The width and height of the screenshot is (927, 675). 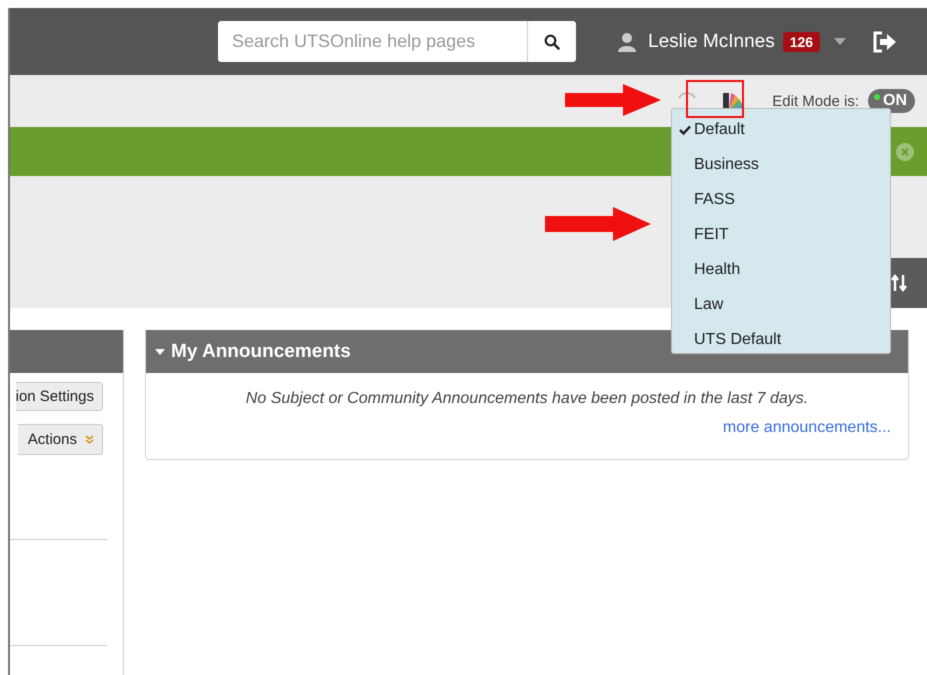 I want to click on menu-item: FASS, so click(x=781, y=199).